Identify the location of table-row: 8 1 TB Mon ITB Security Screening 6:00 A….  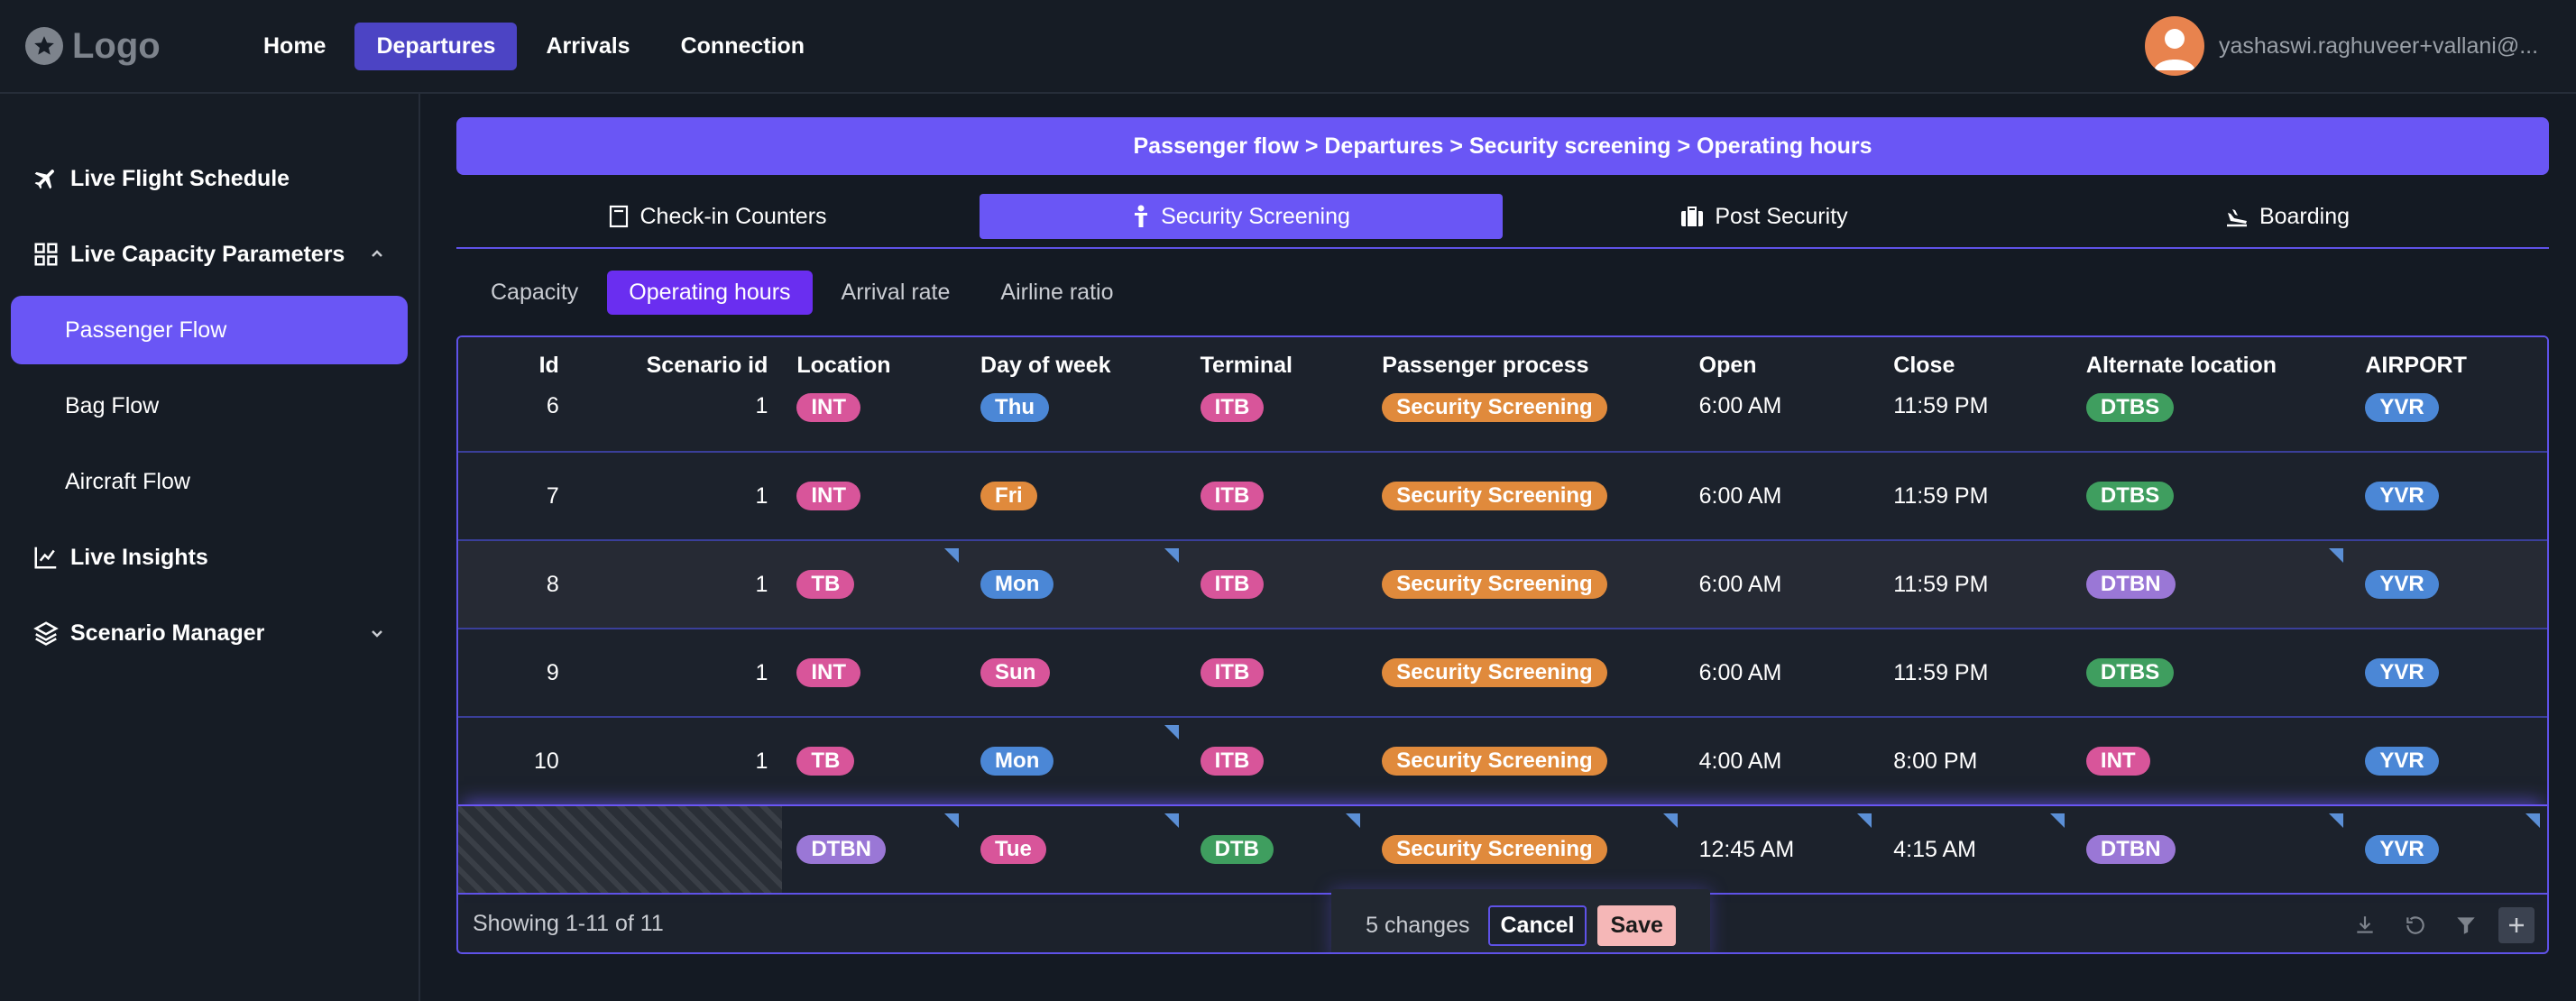
(1503, 583).